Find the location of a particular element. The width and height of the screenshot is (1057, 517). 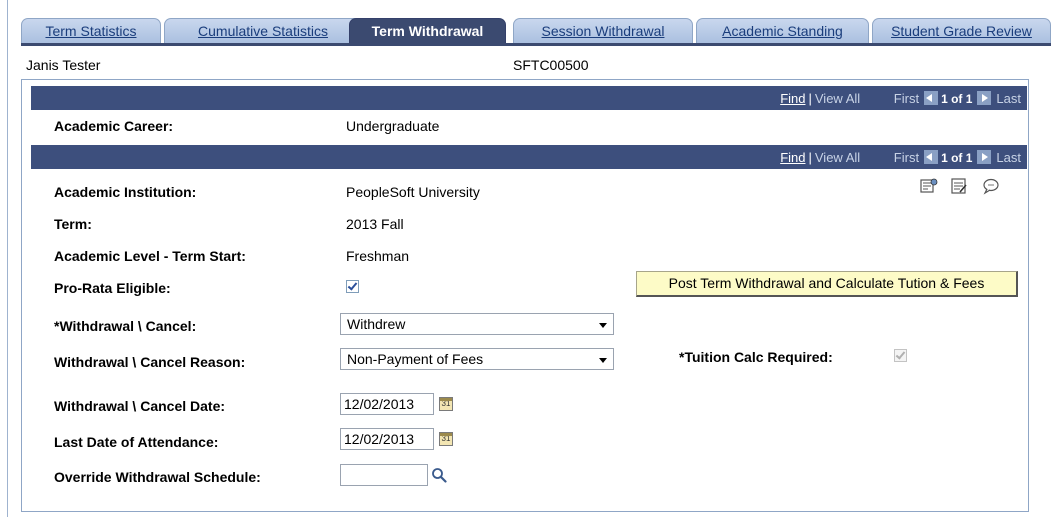

student-services-icon is located at coordinates (929, 186).